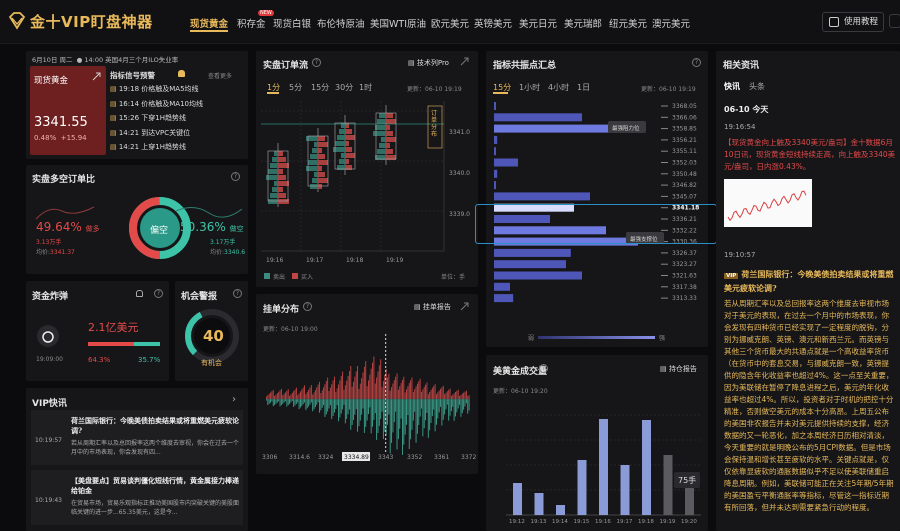 This screenshot has width=900, height=531. Describe the element at coordinates (810, 281) in the screenshot. I see `info-item-title: VIP 荷兰国际银行：今晚美债拍卖结果或将重燃美元疲软论调?` at that location.